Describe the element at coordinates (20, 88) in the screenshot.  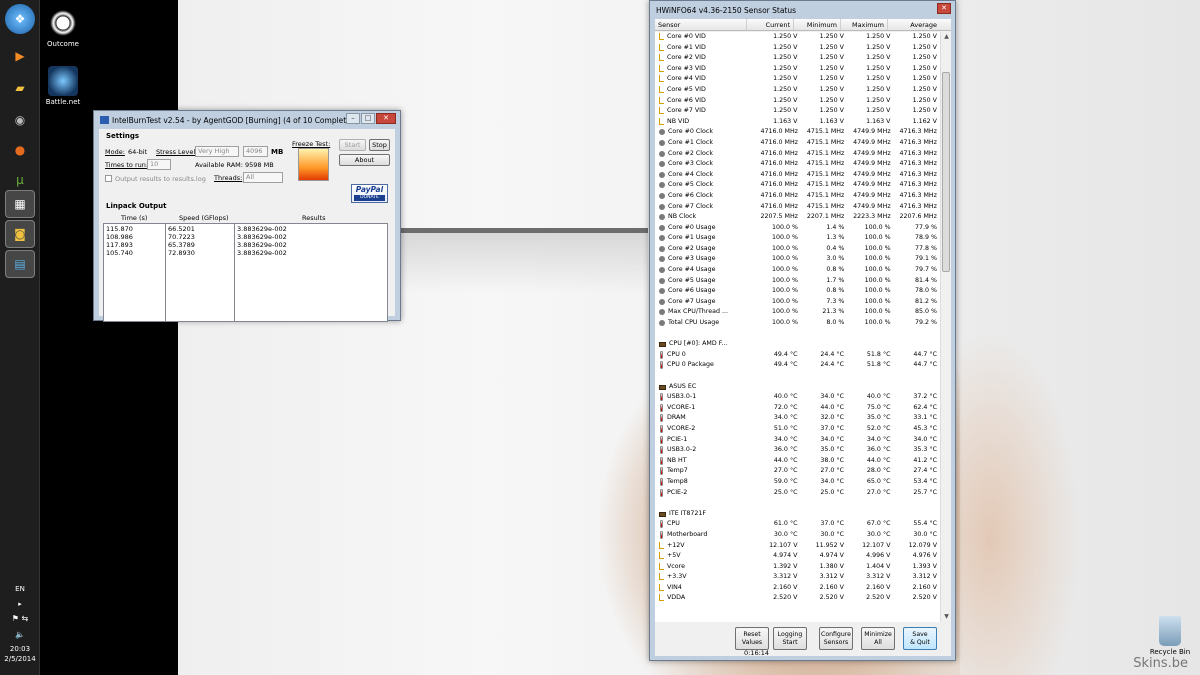
I see `explorer-folder-icon: ▰` at that location.